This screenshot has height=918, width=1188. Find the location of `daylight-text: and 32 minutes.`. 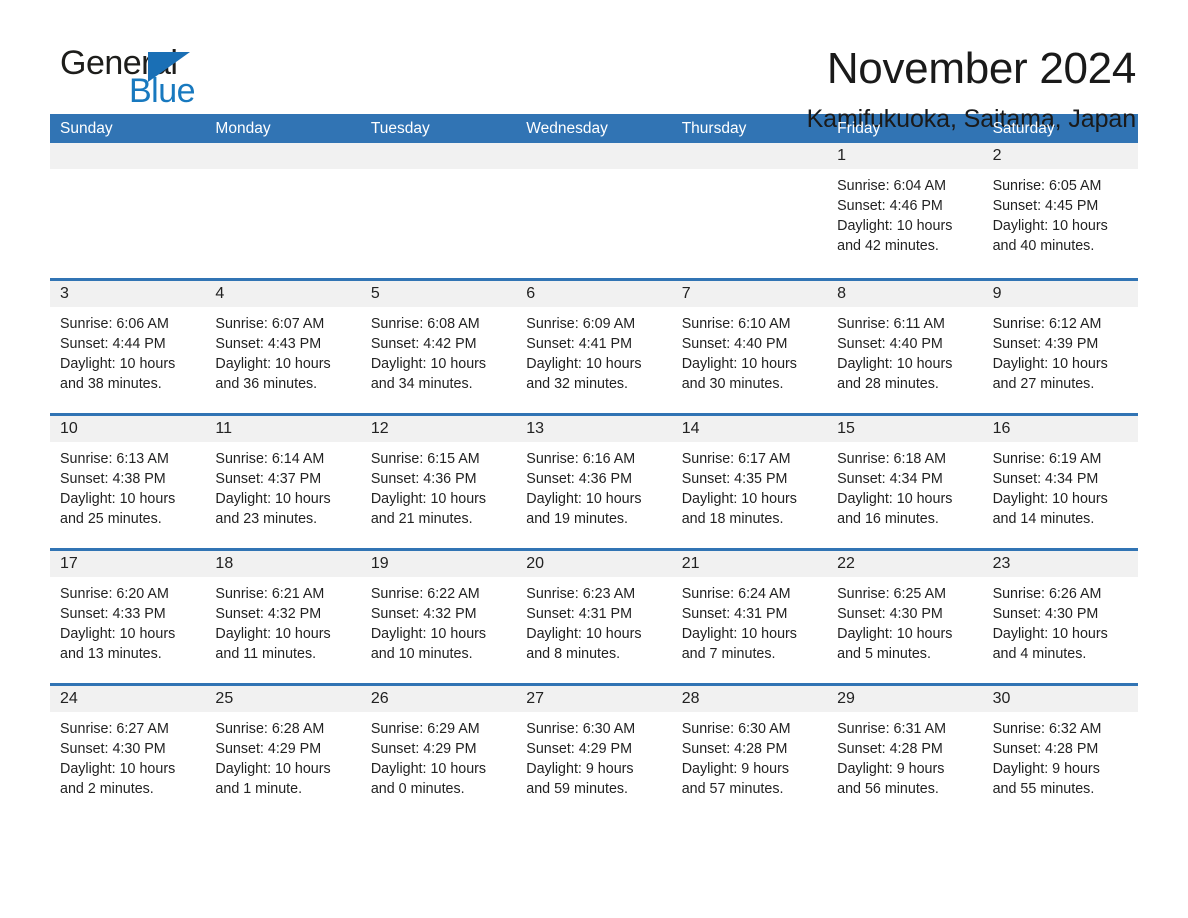

daylight-text: and 32 minutes. is located at coordinates (577, 384).